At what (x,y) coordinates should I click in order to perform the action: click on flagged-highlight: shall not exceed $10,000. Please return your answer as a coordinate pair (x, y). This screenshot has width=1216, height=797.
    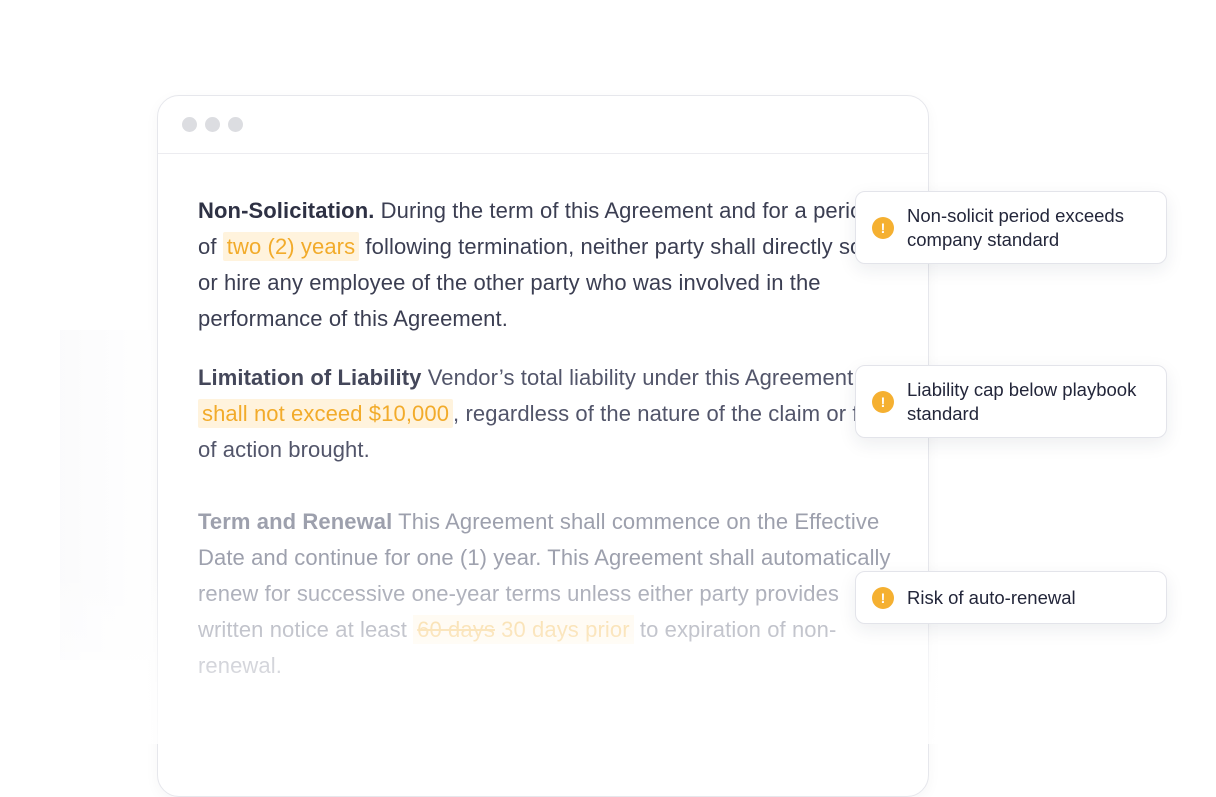
    Looking at the image, I should click on (326, 413).